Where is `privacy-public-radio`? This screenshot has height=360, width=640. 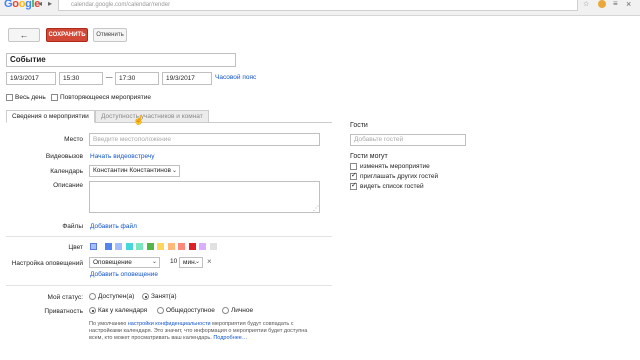
privacy-public-radio is located at coordinates (160, 310).